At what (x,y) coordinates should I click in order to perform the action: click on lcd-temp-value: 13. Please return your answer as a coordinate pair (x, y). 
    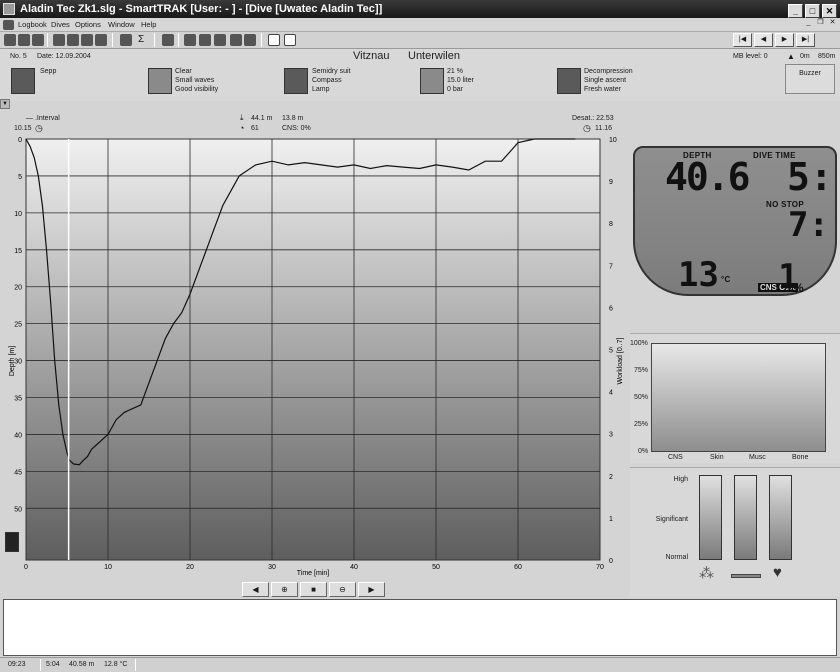
    Looking at the image, I should click on (698, 275).